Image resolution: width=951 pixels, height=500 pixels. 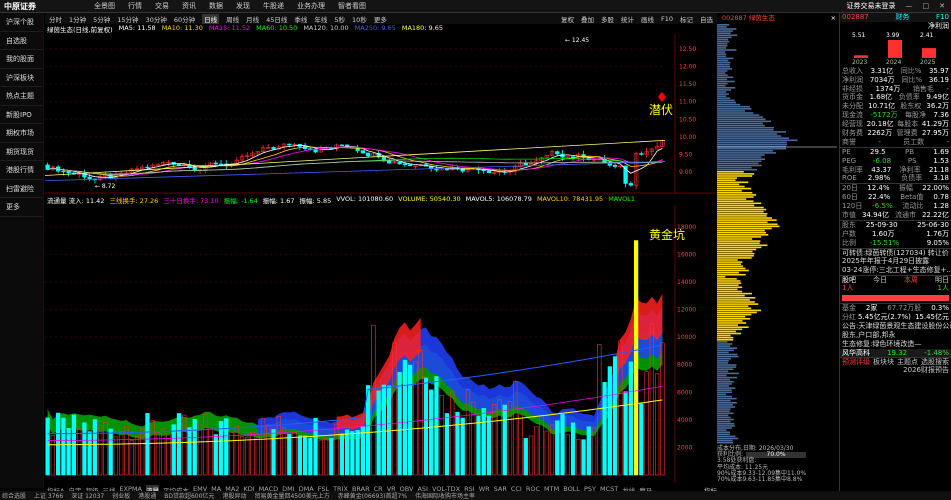 I want to click on sidebar-item-4: 热点主题, so click(x=21, y=96).